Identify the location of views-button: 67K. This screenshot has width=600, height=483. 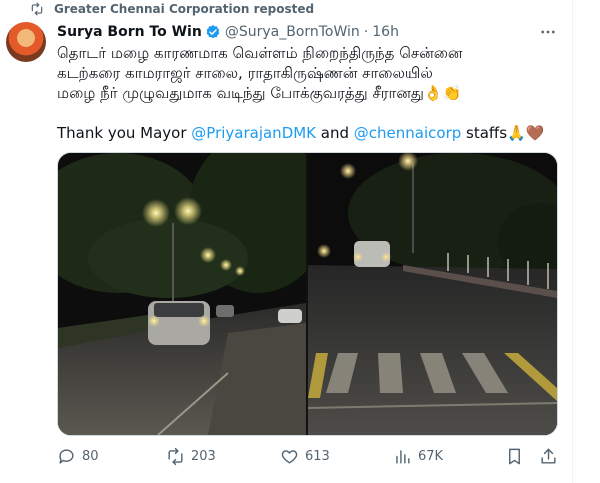
(418, 456).